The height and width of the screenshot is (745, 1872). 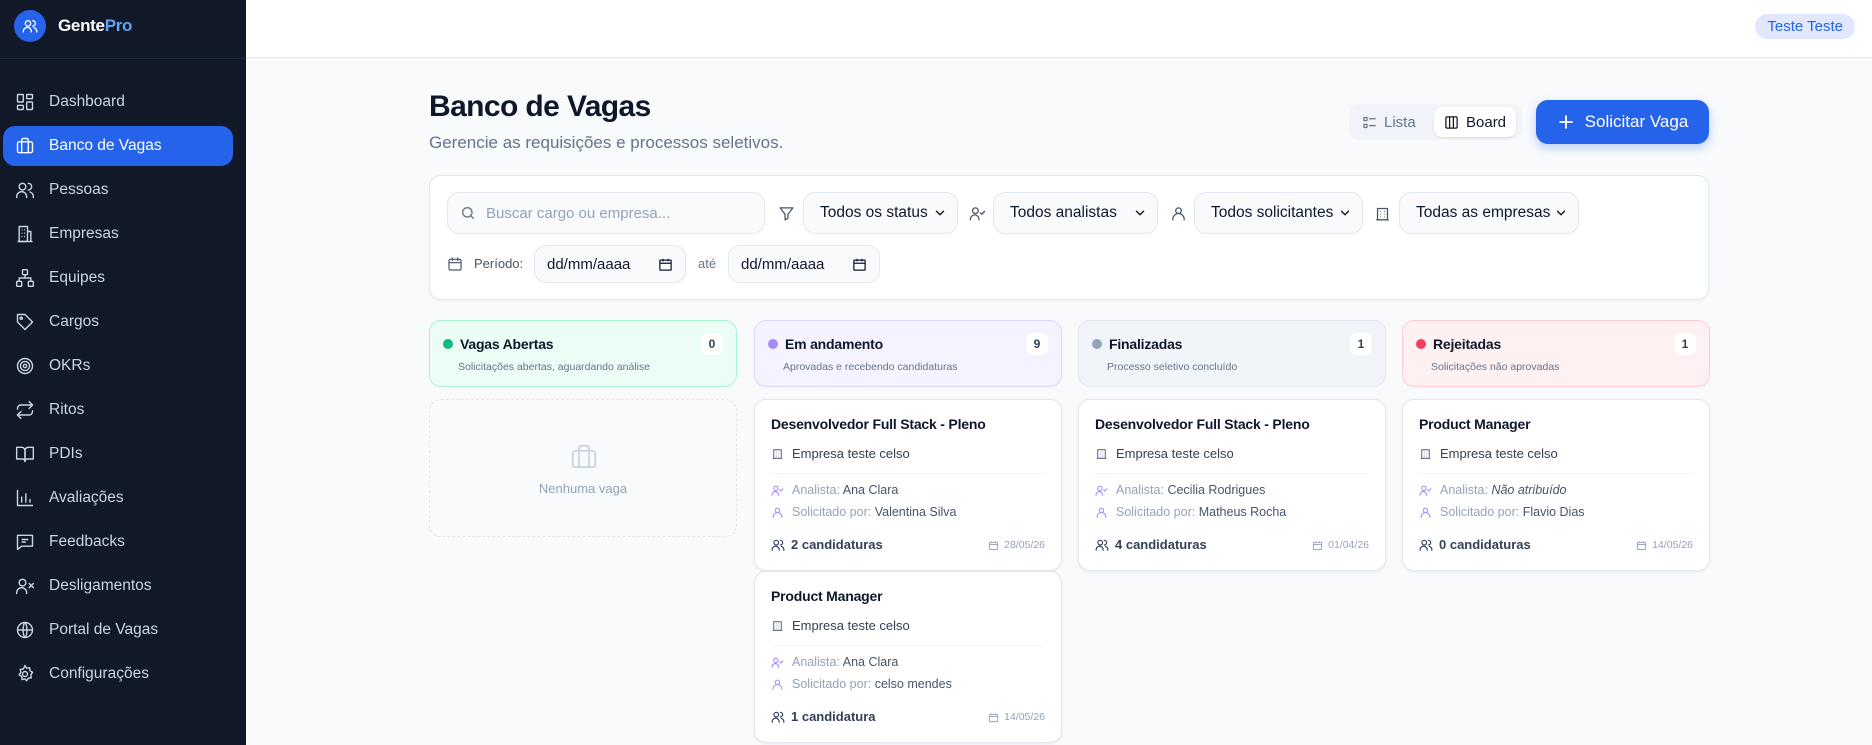 What do you see at coordinates (827, 544) in the screenshot?
I see `candidates-count: 2 candidaturas` at bounding box center [827, 544].